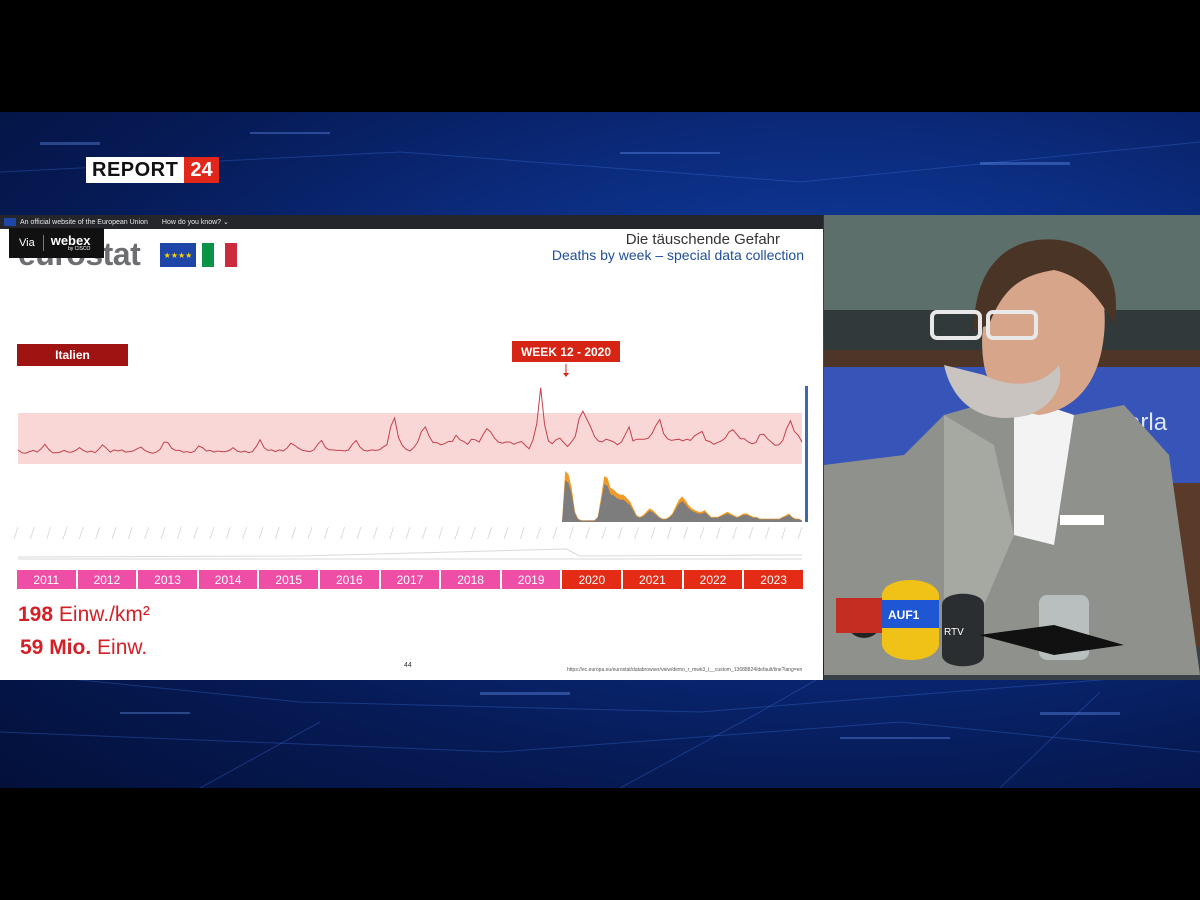  What do you see at coordinates (104, 614) in the screenshot?
I see `density-unit: Einw./km²` at bounding box center [104, 614].